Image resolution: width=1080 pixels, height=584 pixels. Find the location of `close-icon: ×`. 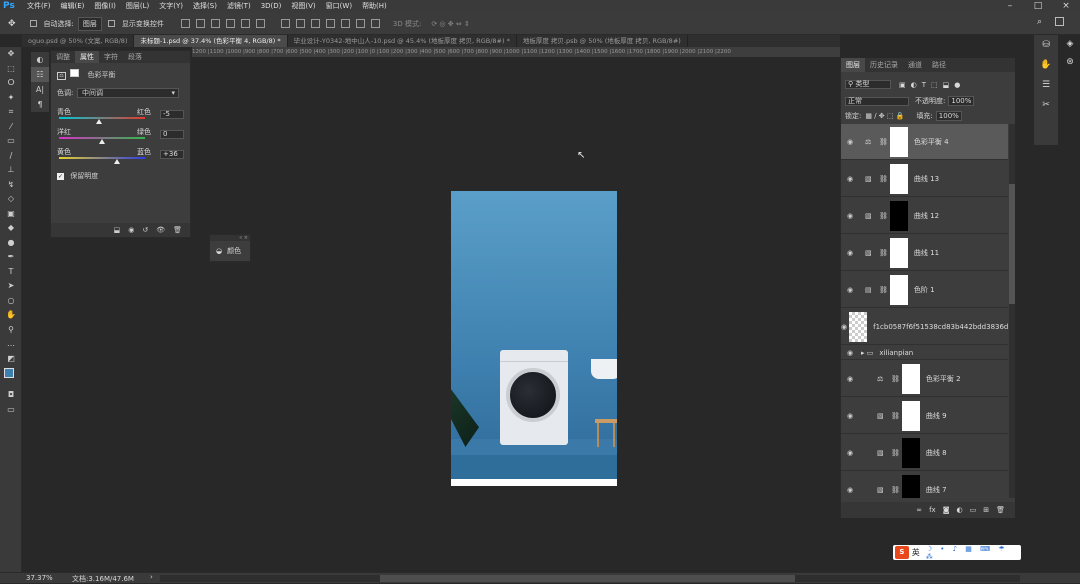

close-icon: × is located at coordinates (1066, 6).